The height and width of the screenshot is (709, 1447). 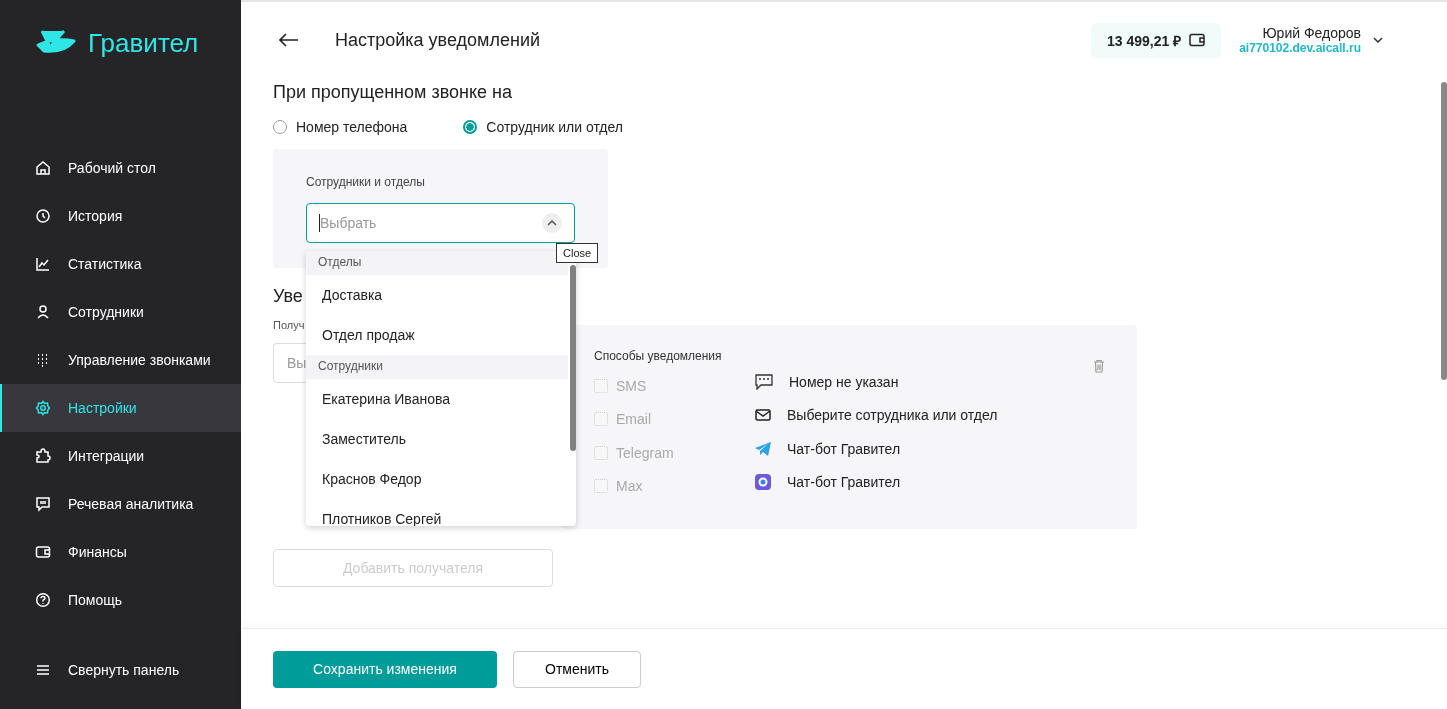 What do you see at coordinates (437, 512) in the screenshot?
I see `dropdown-option: Плотников Сергей` at bounding box center [437, 512].